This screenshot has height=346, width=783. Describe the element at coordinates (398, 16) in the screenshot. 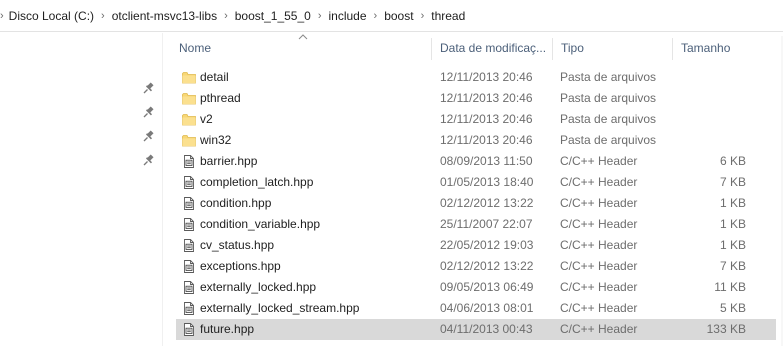

I see `breadcrumb-item: boost` at that location.